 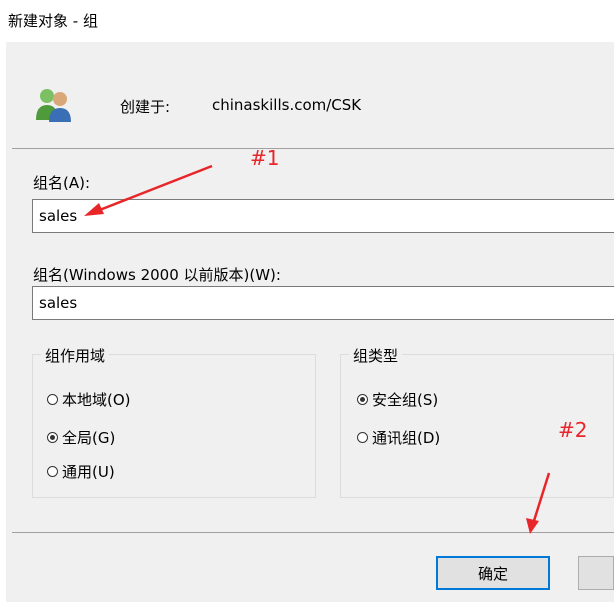 I want to click on ok-button: 确定, so click(x=493, y=573).